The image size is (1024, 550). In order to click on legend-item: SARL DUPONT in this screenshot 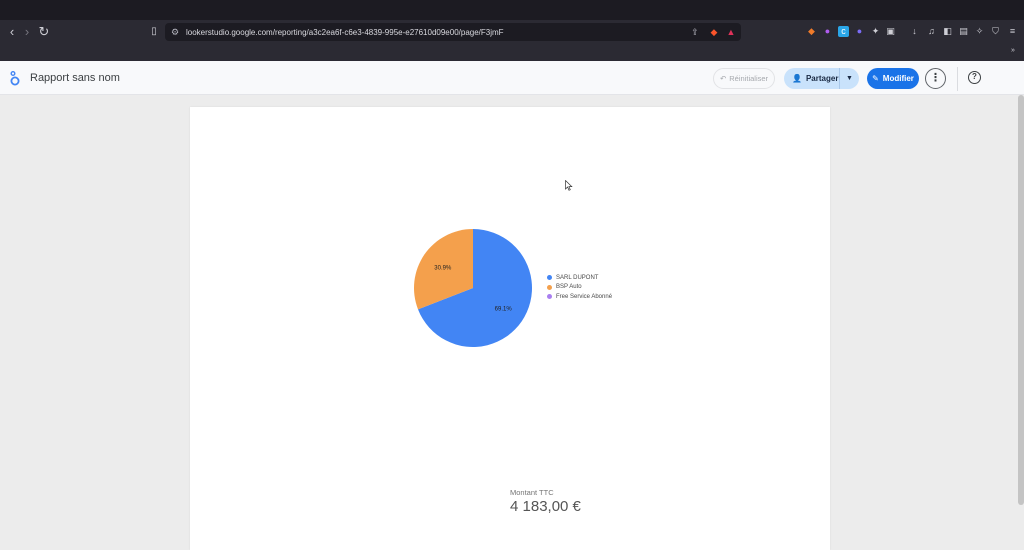, I will do `click(579, 278)`.